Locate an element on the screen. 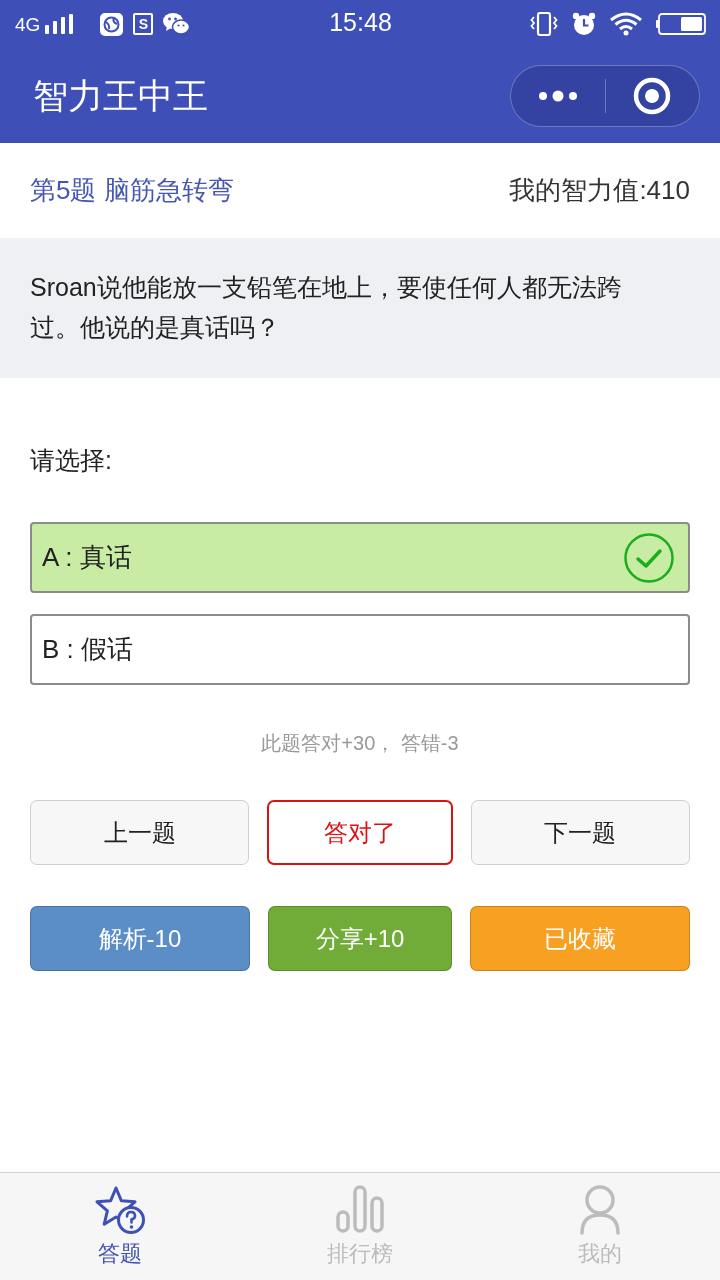 The width and height of the screenshot is (720, 1280). question-text: Sroan说他能放一支铅笔在地上，要使任何人都无法跨过。他说的是真话吗？ is located at coordinates (326, 307).